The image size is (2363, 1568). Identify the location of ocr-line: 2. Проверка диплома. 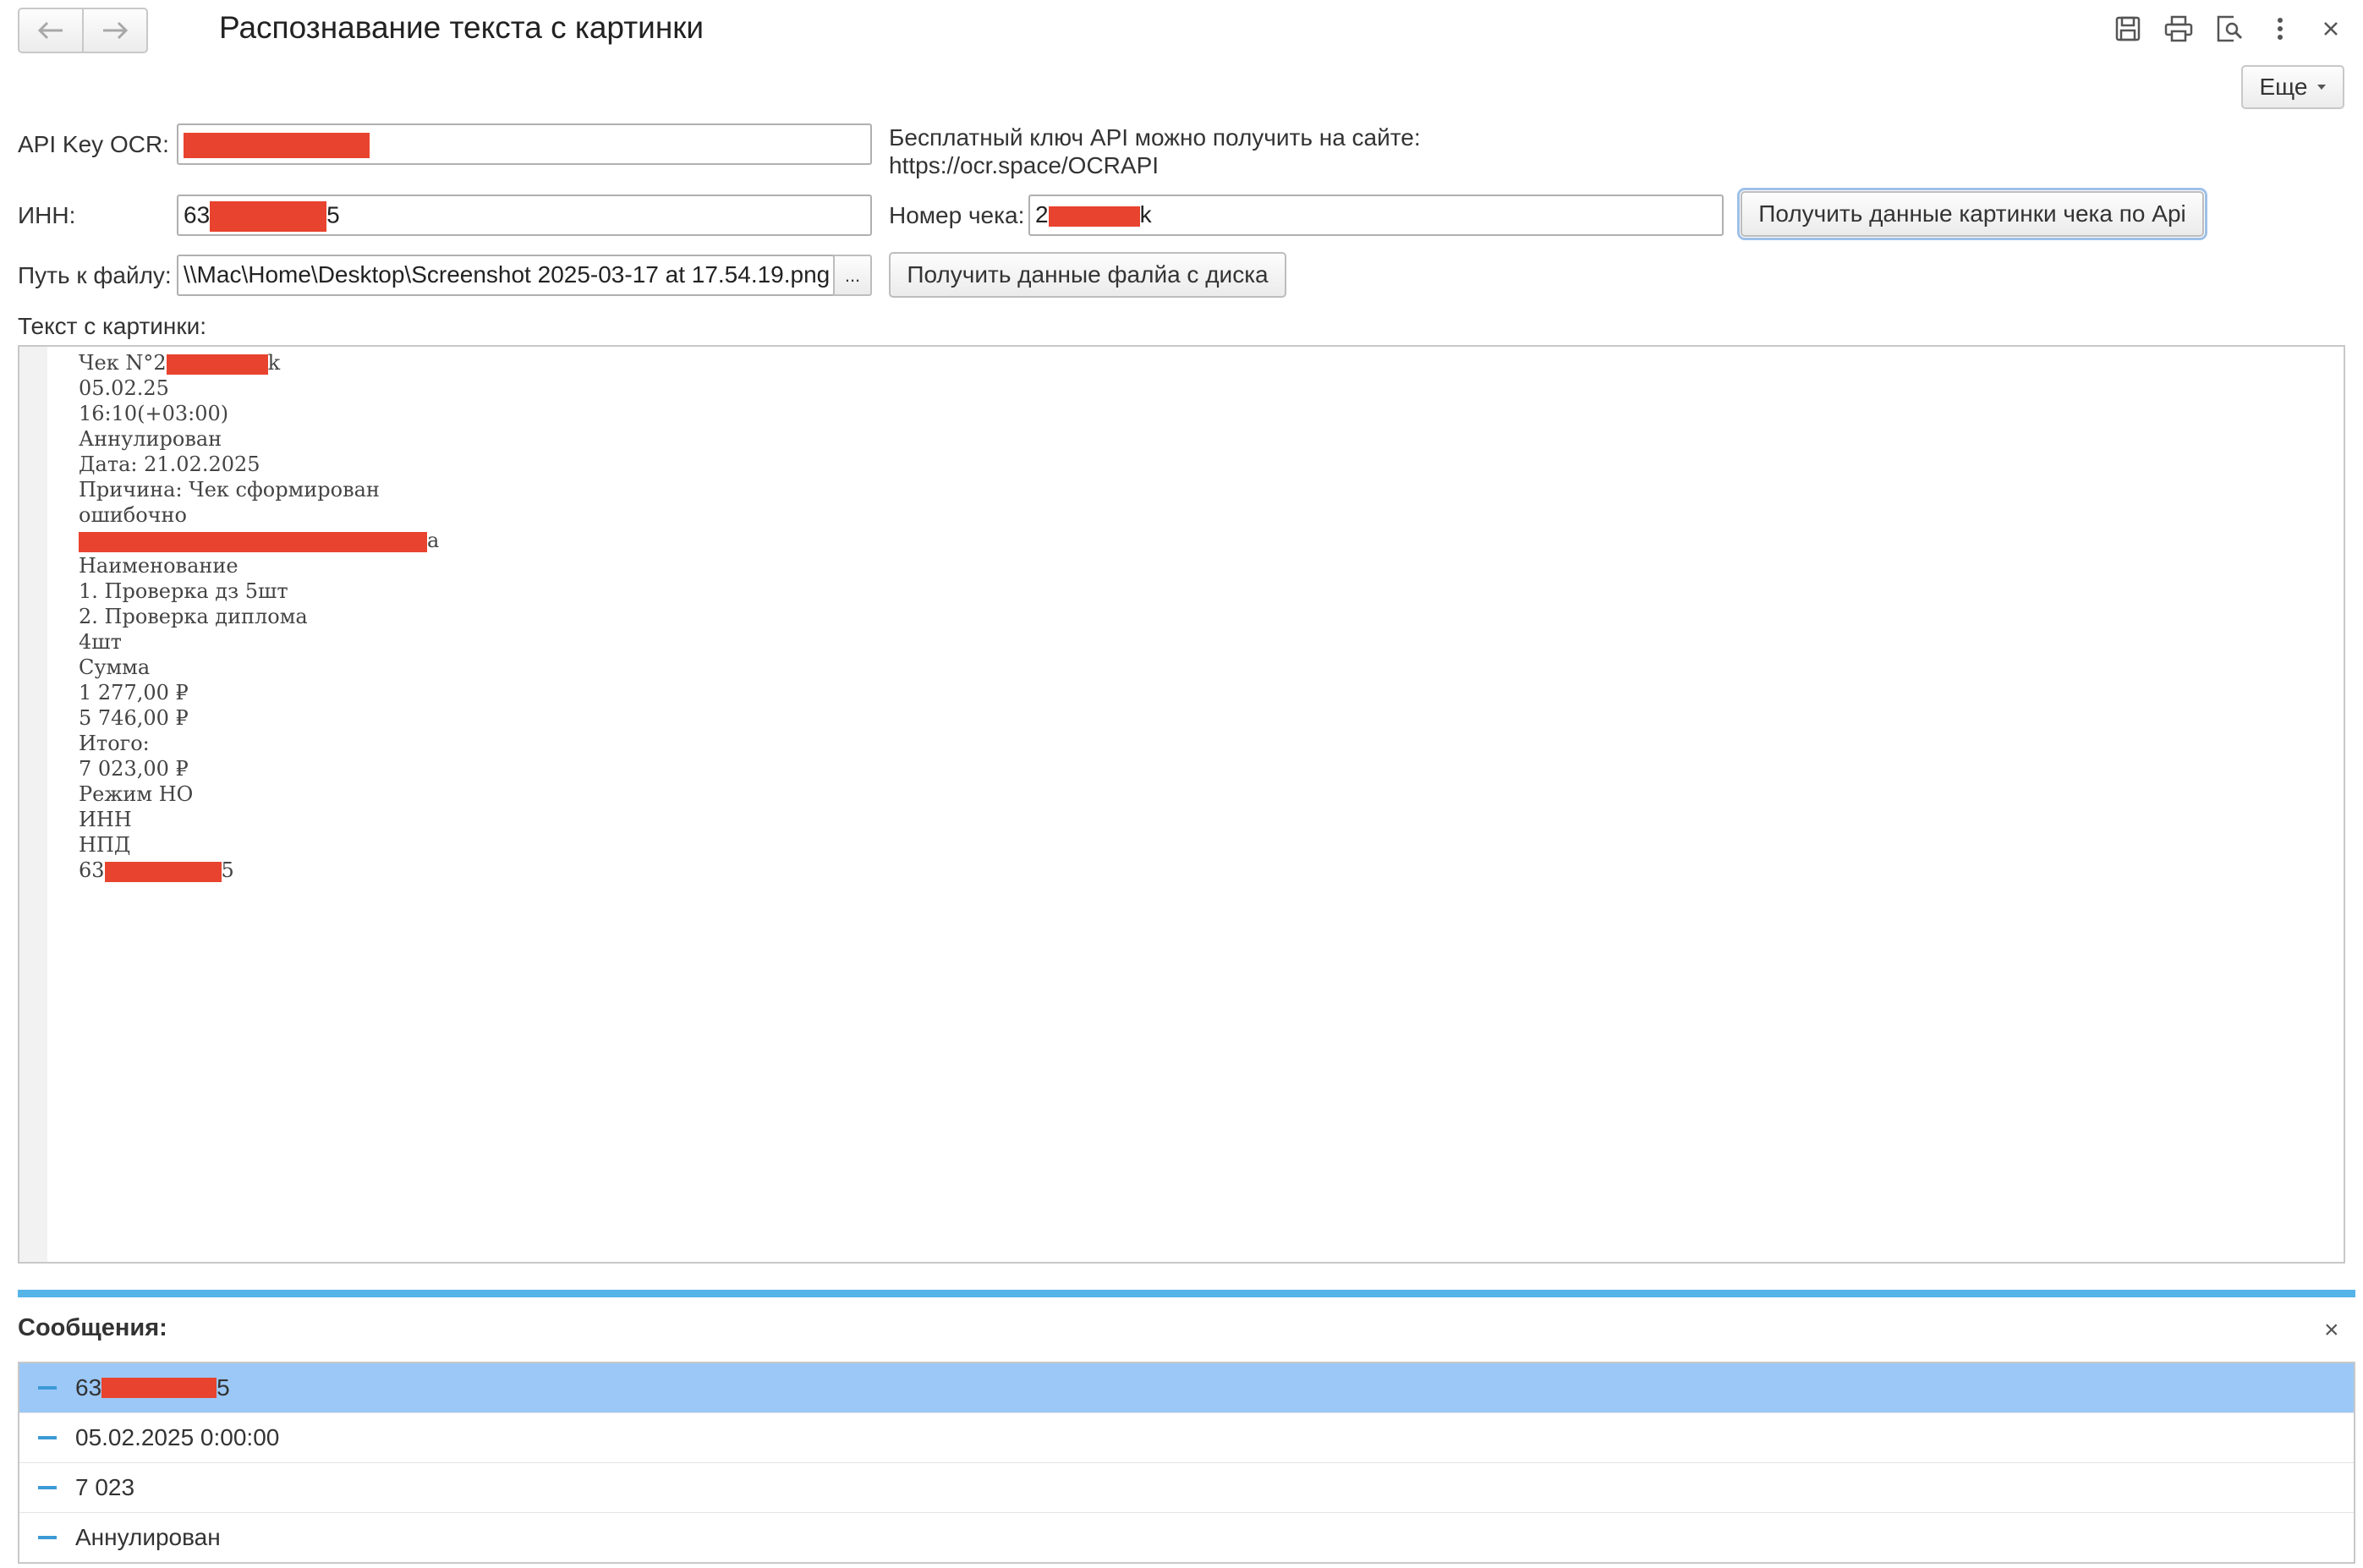
(193, 616).